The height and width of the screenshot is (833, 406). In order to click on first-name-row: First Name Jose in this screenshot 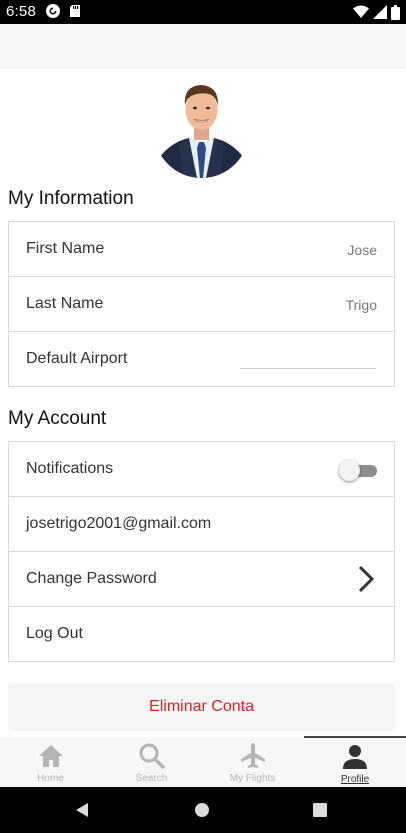, I will do `click(201, 249)`.